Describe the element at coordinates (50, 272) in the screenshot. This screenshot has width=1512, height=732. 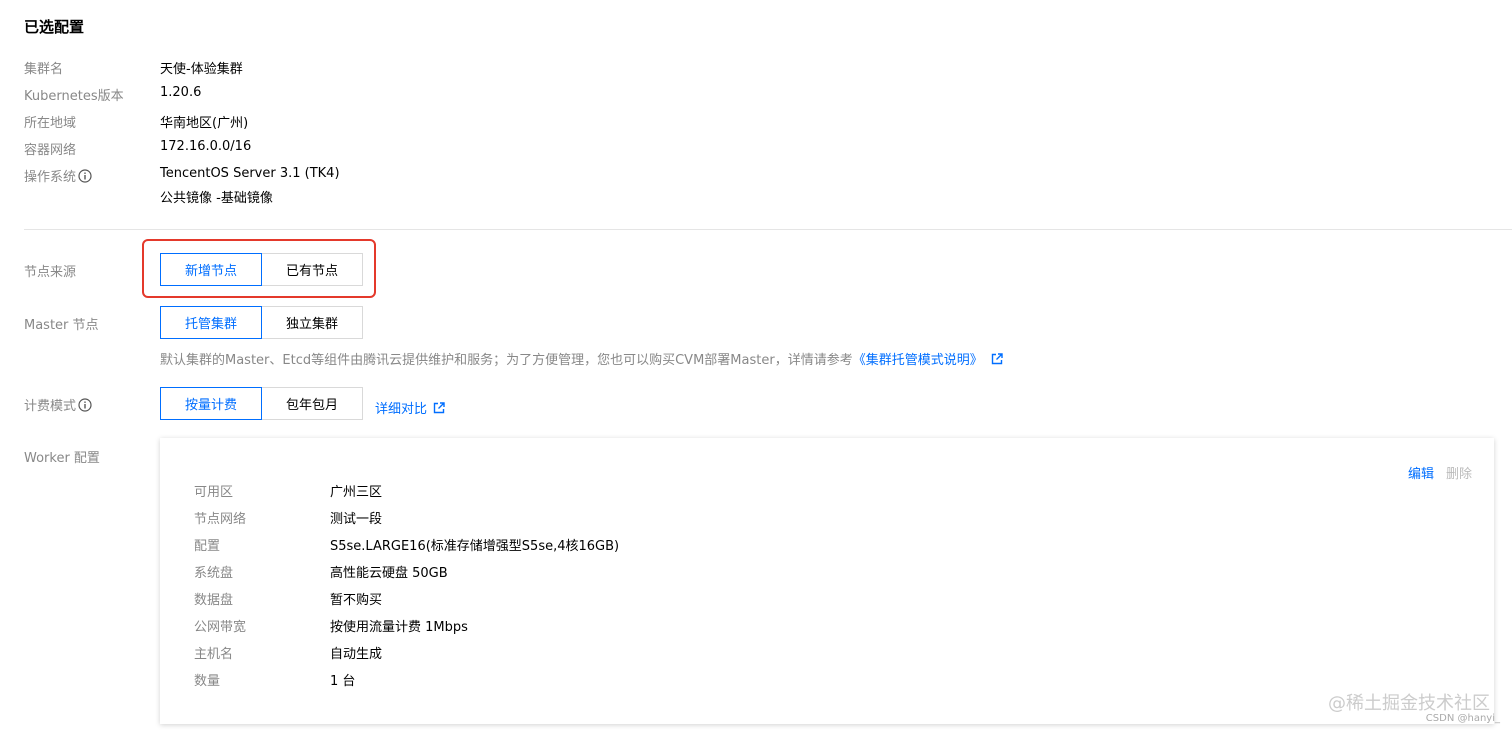
I see `node-source-label: 节点来源` at that location.